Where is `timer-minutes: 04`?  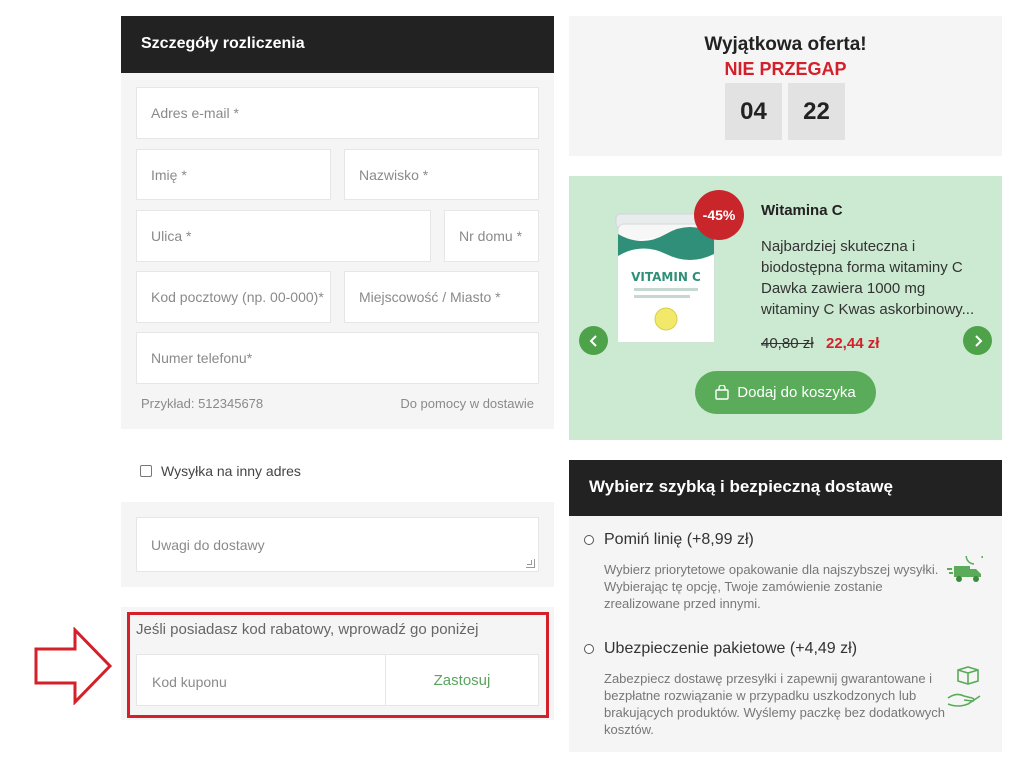 timer-minutes: 04 is located at coordinates (753, 111).